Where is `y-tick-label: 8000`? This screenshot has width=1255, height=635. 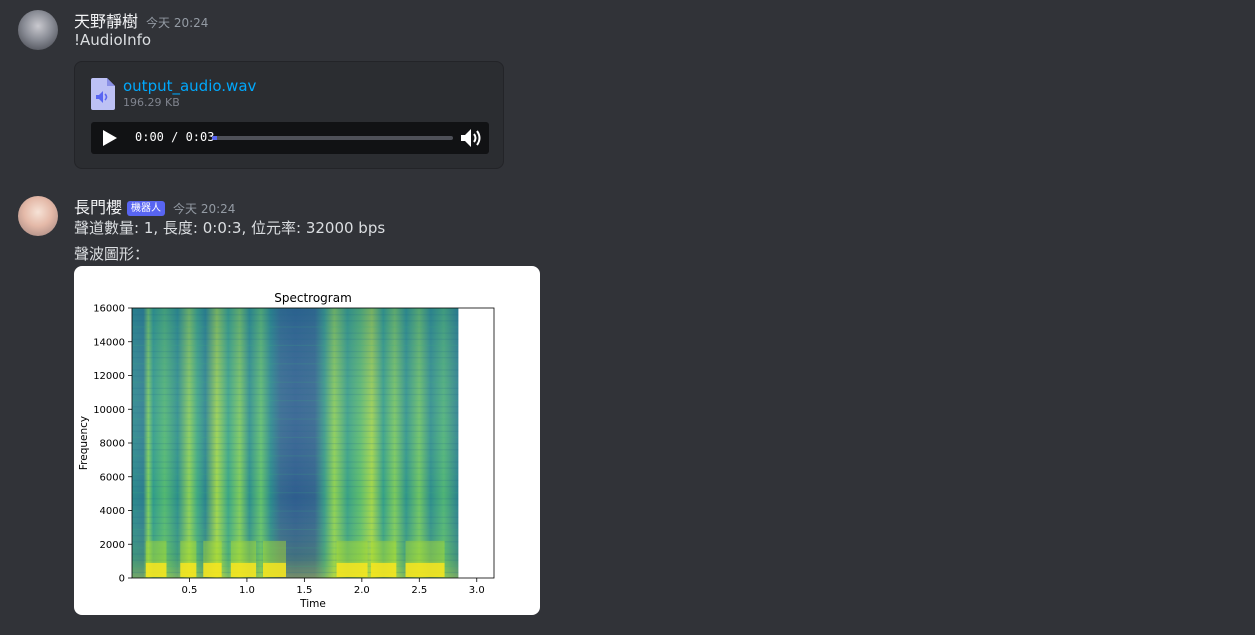 y-tick-label: 8000 is located at coordinates (112, 444).